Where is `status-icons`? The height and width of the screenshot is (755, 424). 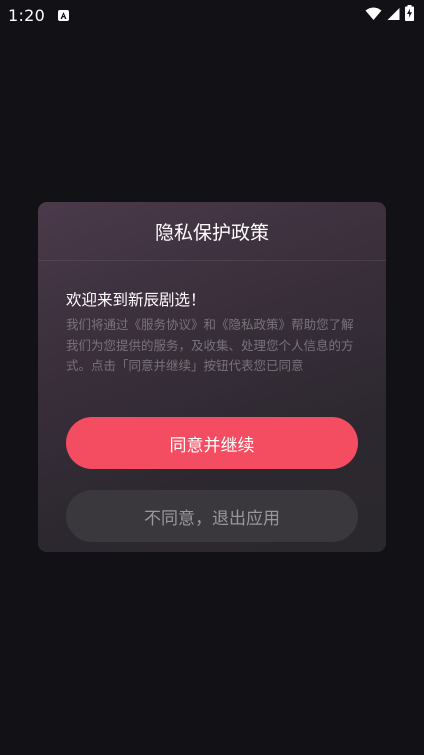 status-icons is located at coordinates (389, 15).